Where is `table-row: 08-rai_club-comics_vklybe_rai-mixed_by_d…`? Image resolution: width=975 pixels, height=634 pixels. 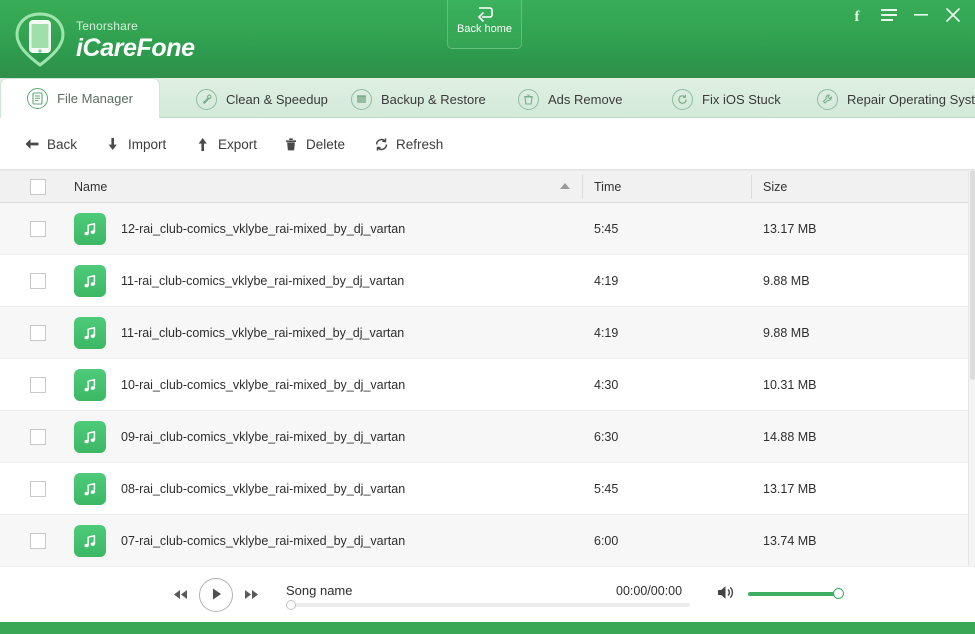
table-row: 08-rai_club-comics_vklybe_rai-mixed_by_d… is located at coordinates (484, 489).